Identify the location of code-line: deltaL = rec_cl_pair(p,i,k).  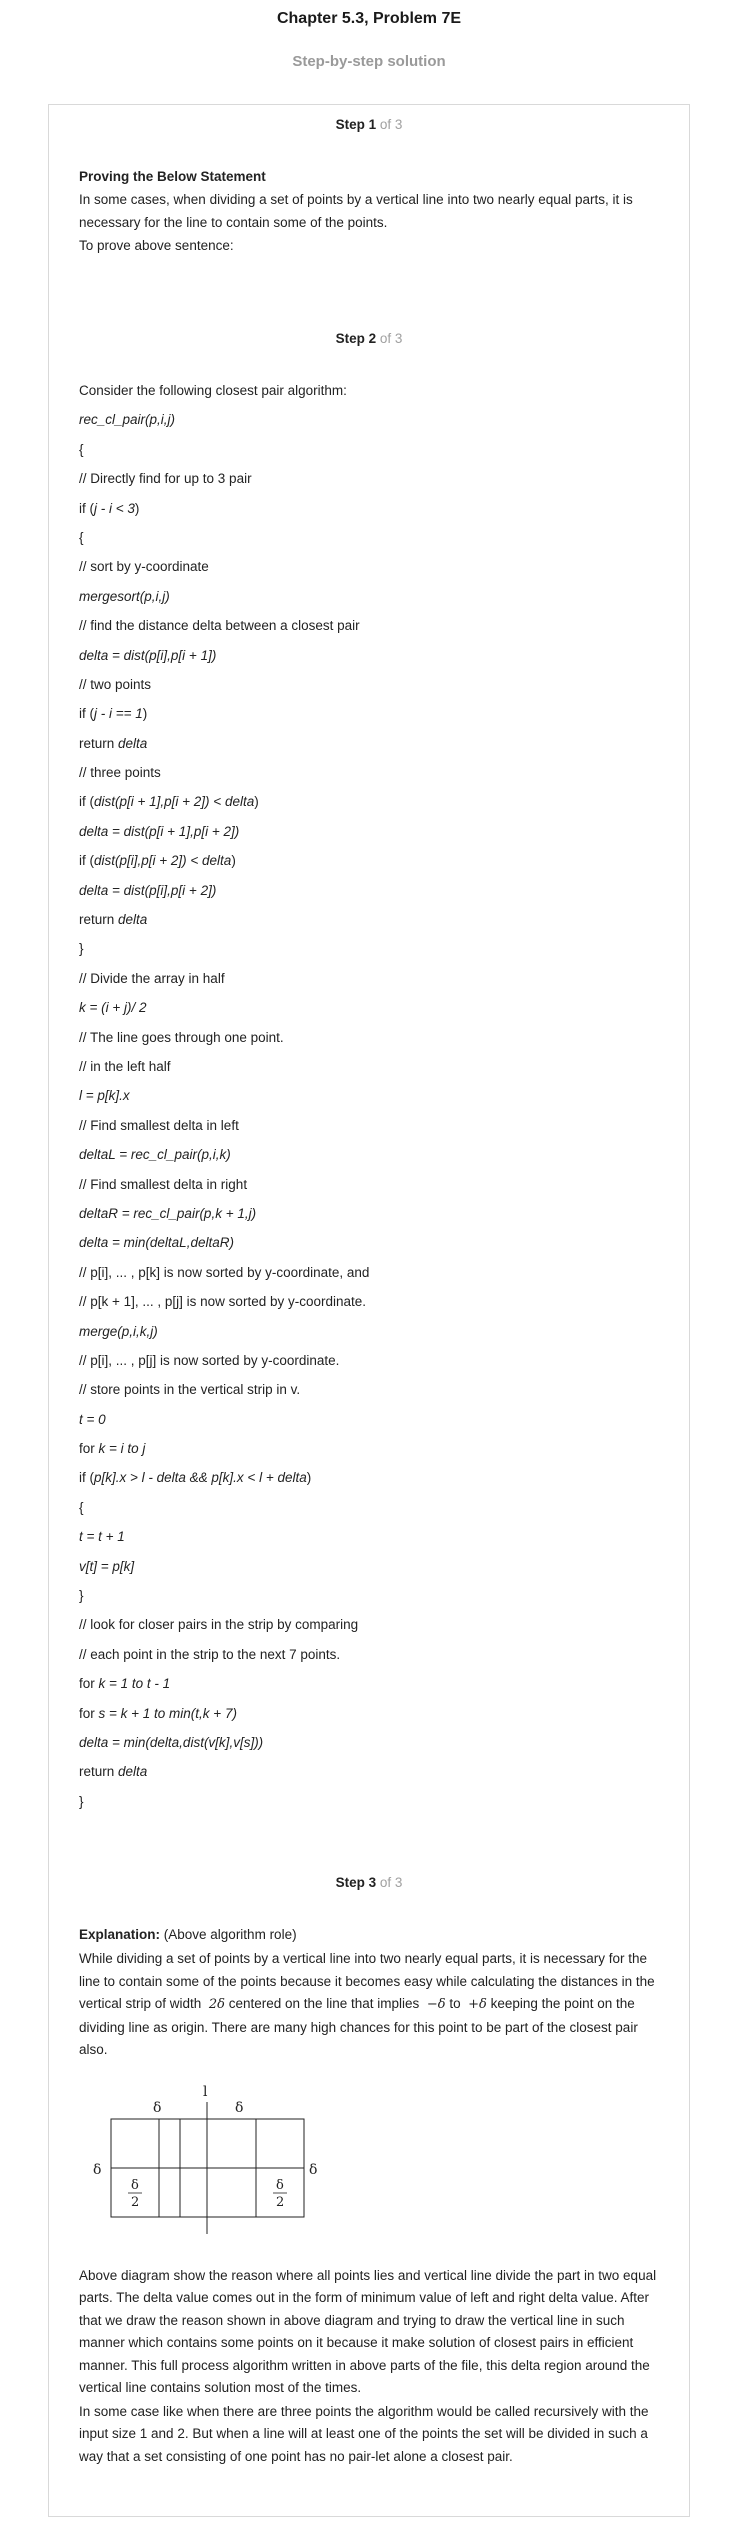
(371, 1159).